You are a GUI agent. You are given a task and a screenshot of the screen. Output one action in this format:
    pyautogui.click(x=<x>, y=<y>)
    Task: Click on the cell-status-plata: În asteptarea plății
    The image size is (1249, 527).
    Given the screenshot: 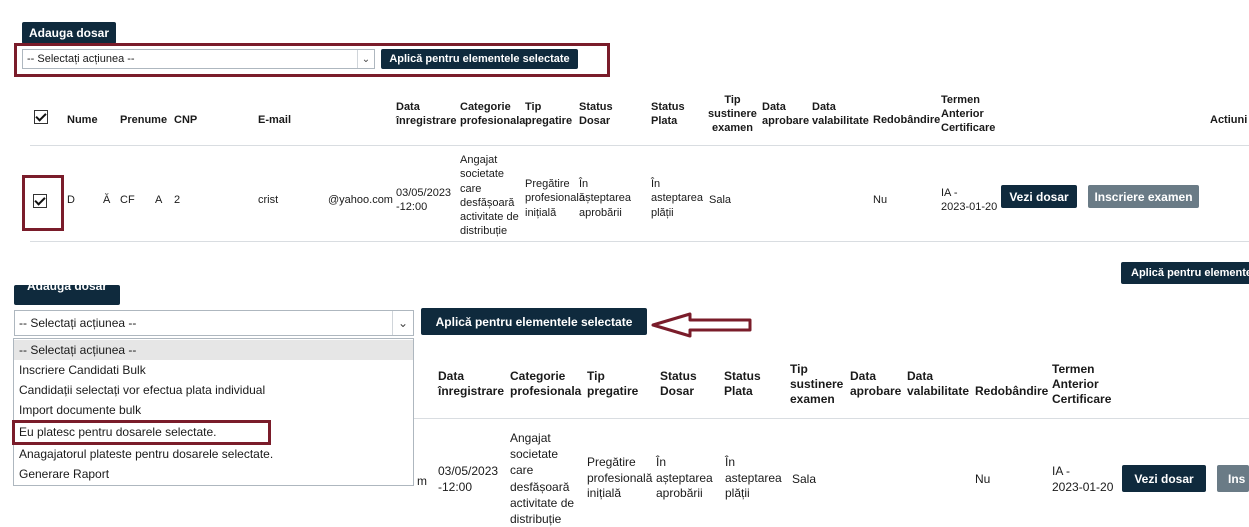 What is the action you would take?
    pyautogui.click(x=677, y=198)
    